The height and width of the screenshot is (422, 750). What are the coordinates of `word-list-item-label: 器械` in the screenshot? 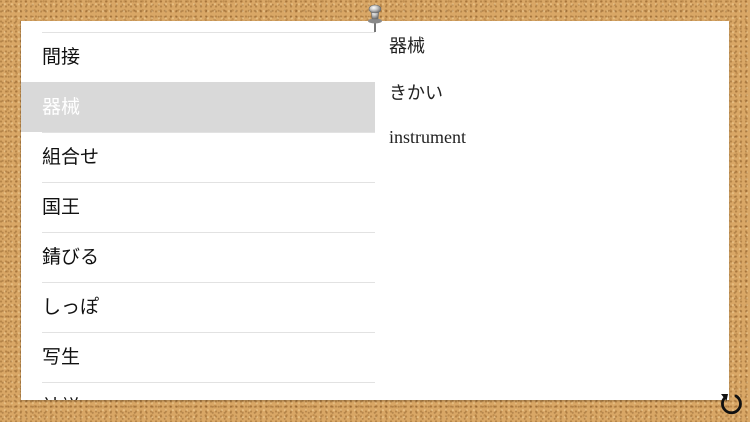 It's located at (61, 107).